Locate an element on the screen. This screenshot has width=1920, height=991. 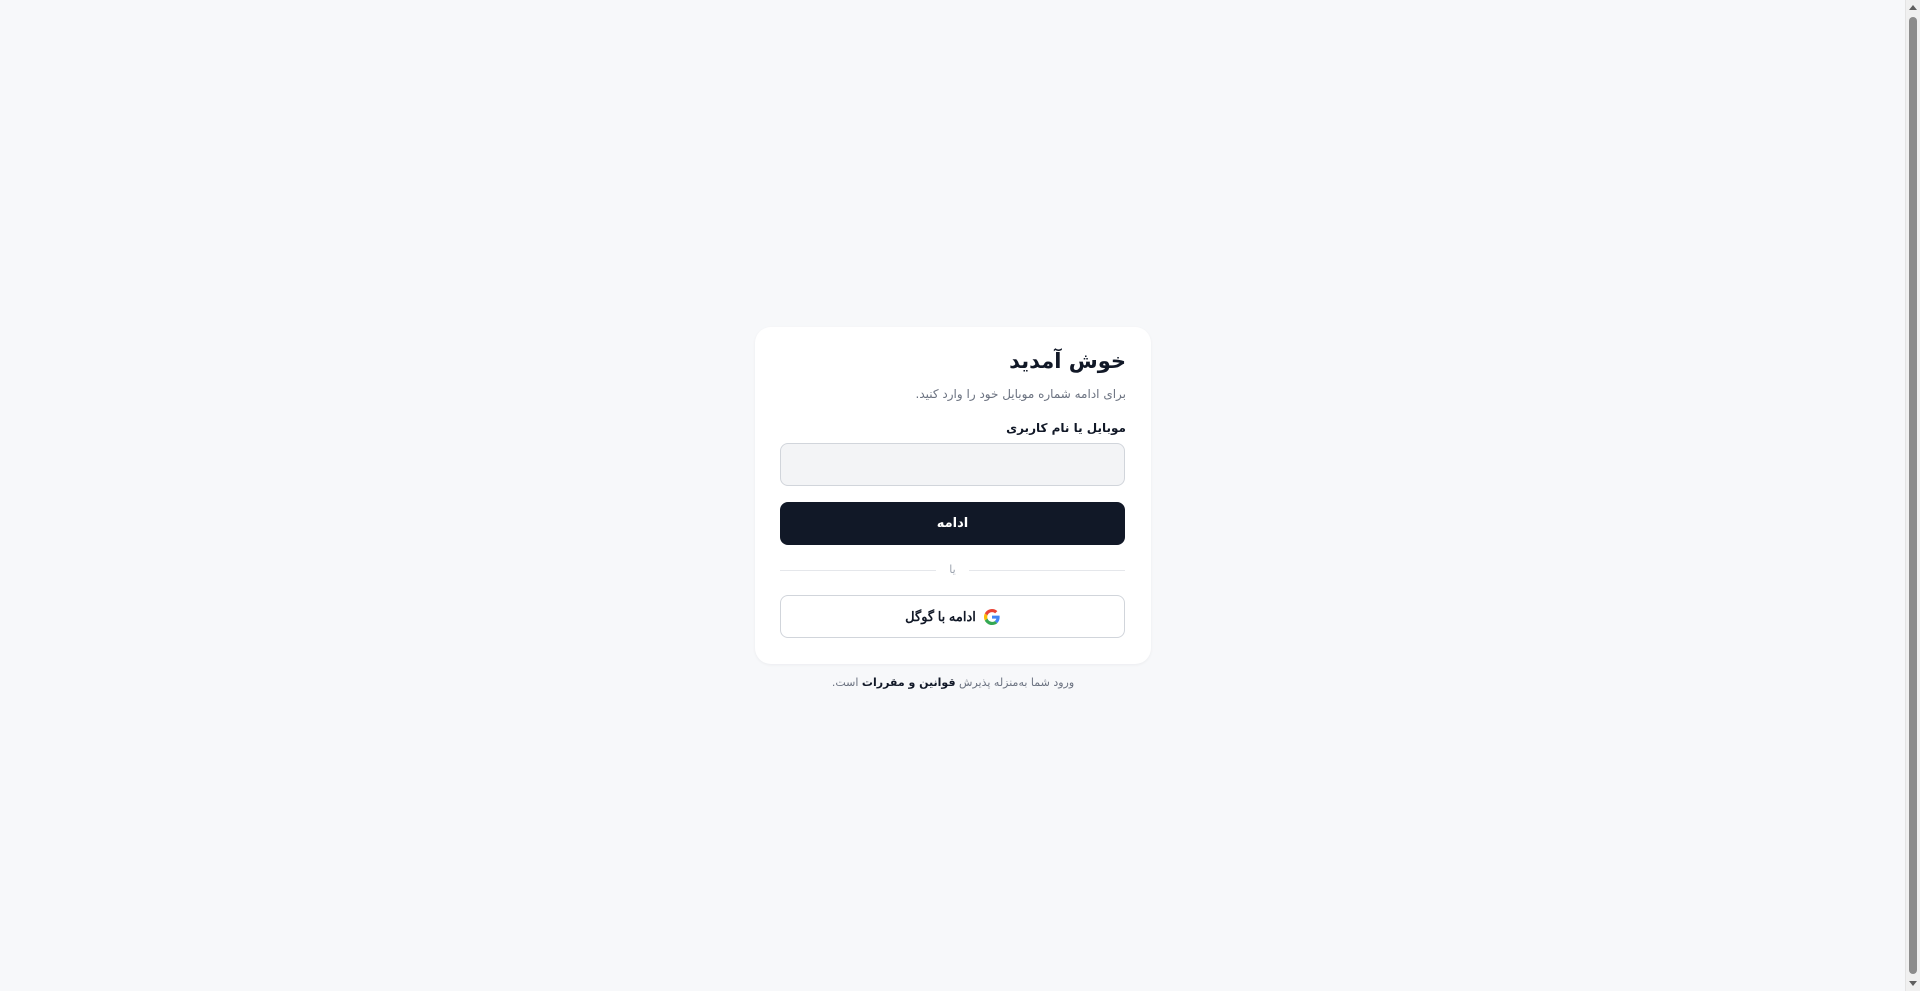
google-icon is located at coordinates (991, 616).